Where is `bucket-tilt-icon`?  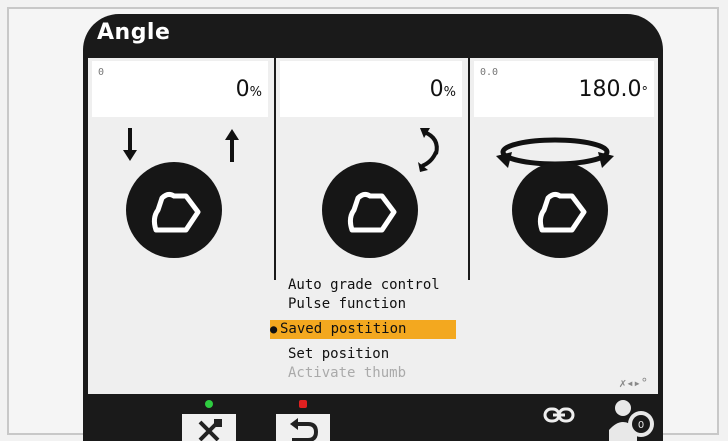
bucket-tilt-icon is located at coordinates (174, 210).